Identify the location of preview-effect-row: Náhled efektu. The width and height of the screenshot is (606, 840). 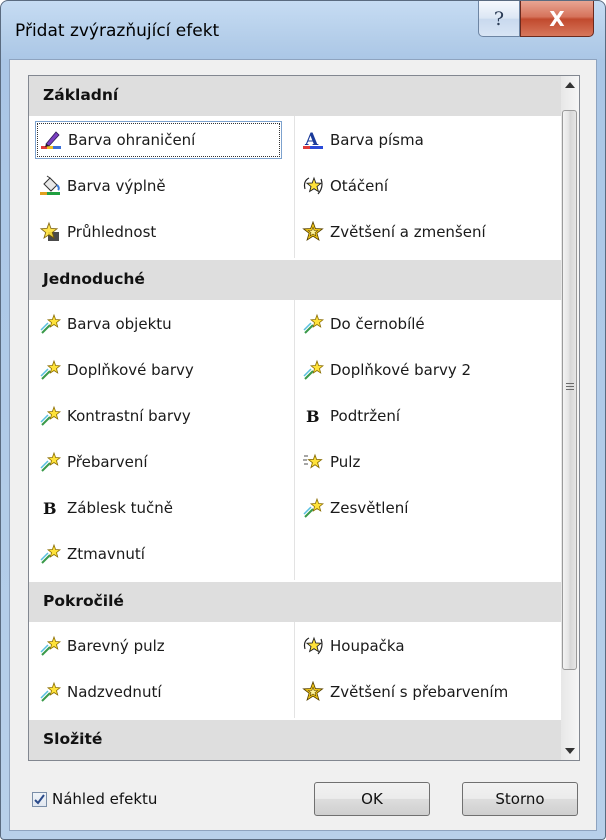
(94, 799).